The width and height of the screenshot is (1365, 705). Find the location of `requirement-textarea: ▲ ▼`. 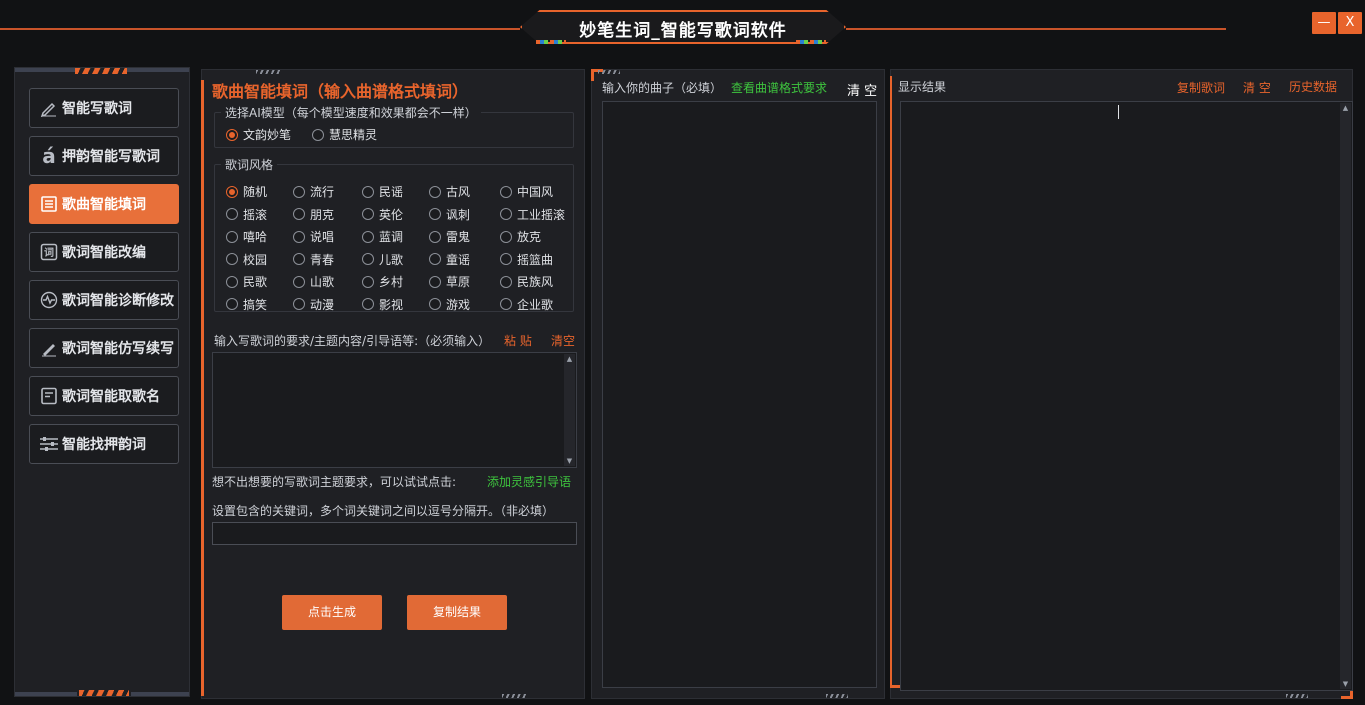

requirement-textarea: ▲ ▼ is located at coordinates (394, 410).